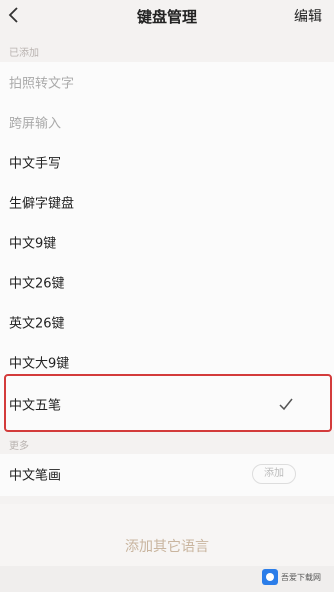 This screenshot has width=334, height=592. I want to click on watermark-logo-icon, so click(270, 577).